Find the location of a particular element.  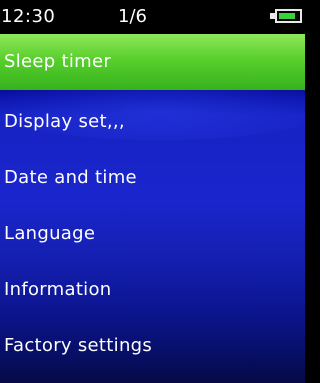

menu-item-sleep-timer: Sleep timer is located at coordinates (152, 62).